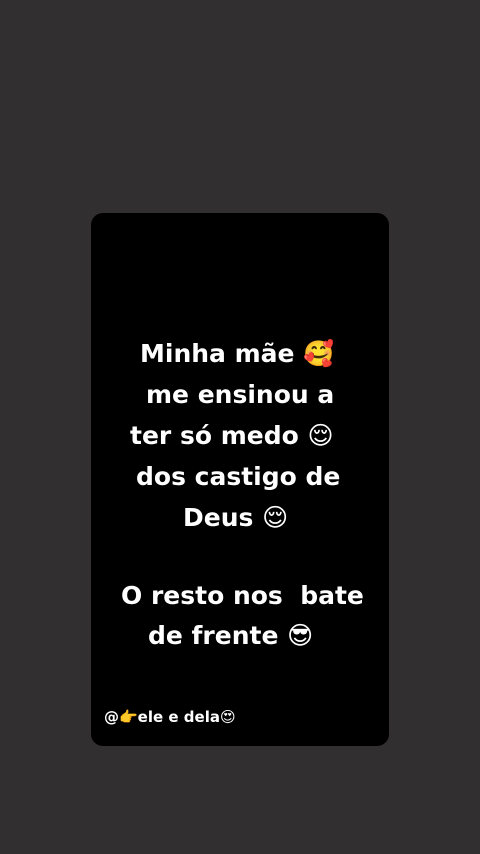 The image size is (480, 854). What do you see at coordinates (242, 595) in the screenshot?
I see `quote-line-6: O resto nos bate` at bounding box center [242, 595].